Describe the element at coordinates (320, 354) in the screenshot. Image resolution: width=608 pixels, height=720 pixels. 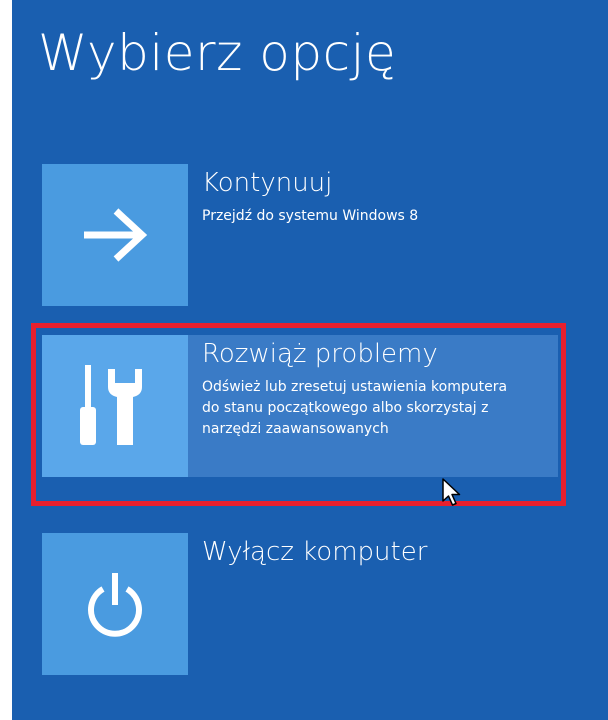
I see `option-troubleshoot-title: Rozwiąż problemy` at that location.